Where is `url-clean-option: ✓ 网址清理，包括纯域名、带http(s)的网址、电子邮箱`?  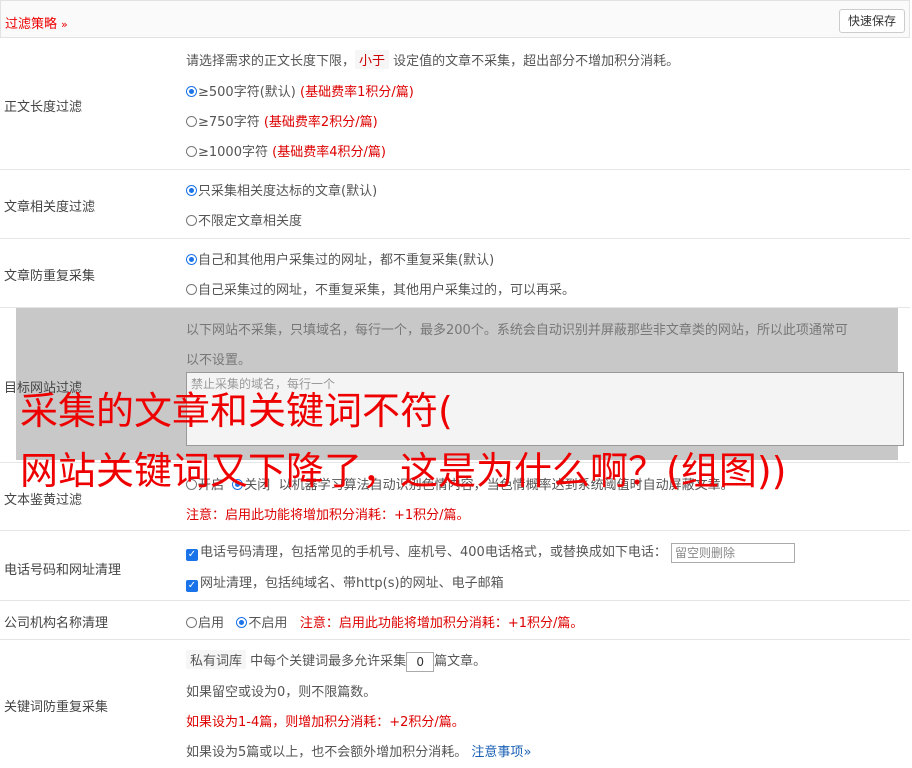 url-clean-option: ✓ 网址清理，包括纯域名、带http(s)的网址、电子邮箱 is located at coordinates (345, 582).